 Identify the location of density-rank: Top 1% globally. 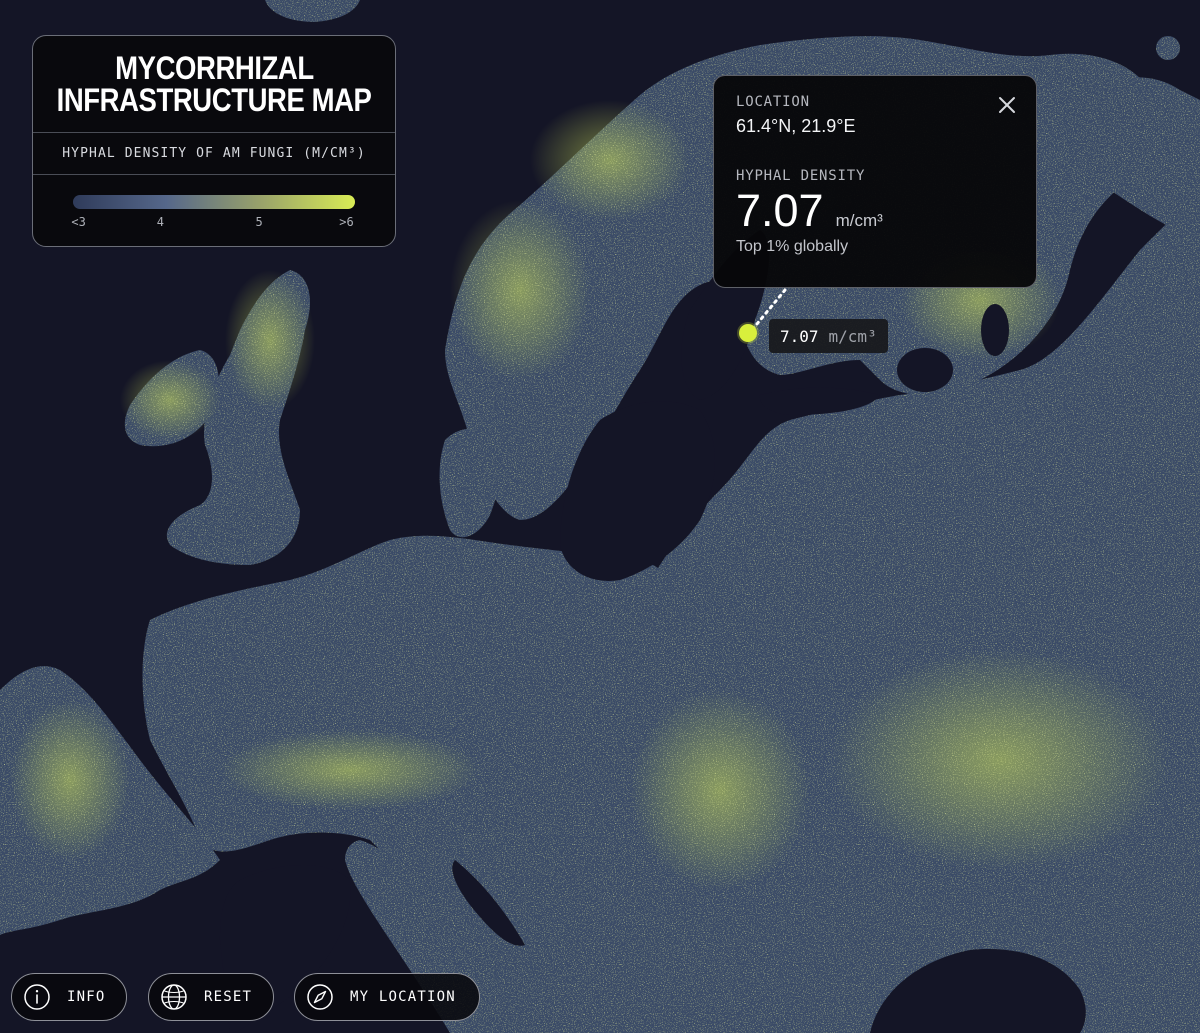
(792, 246).